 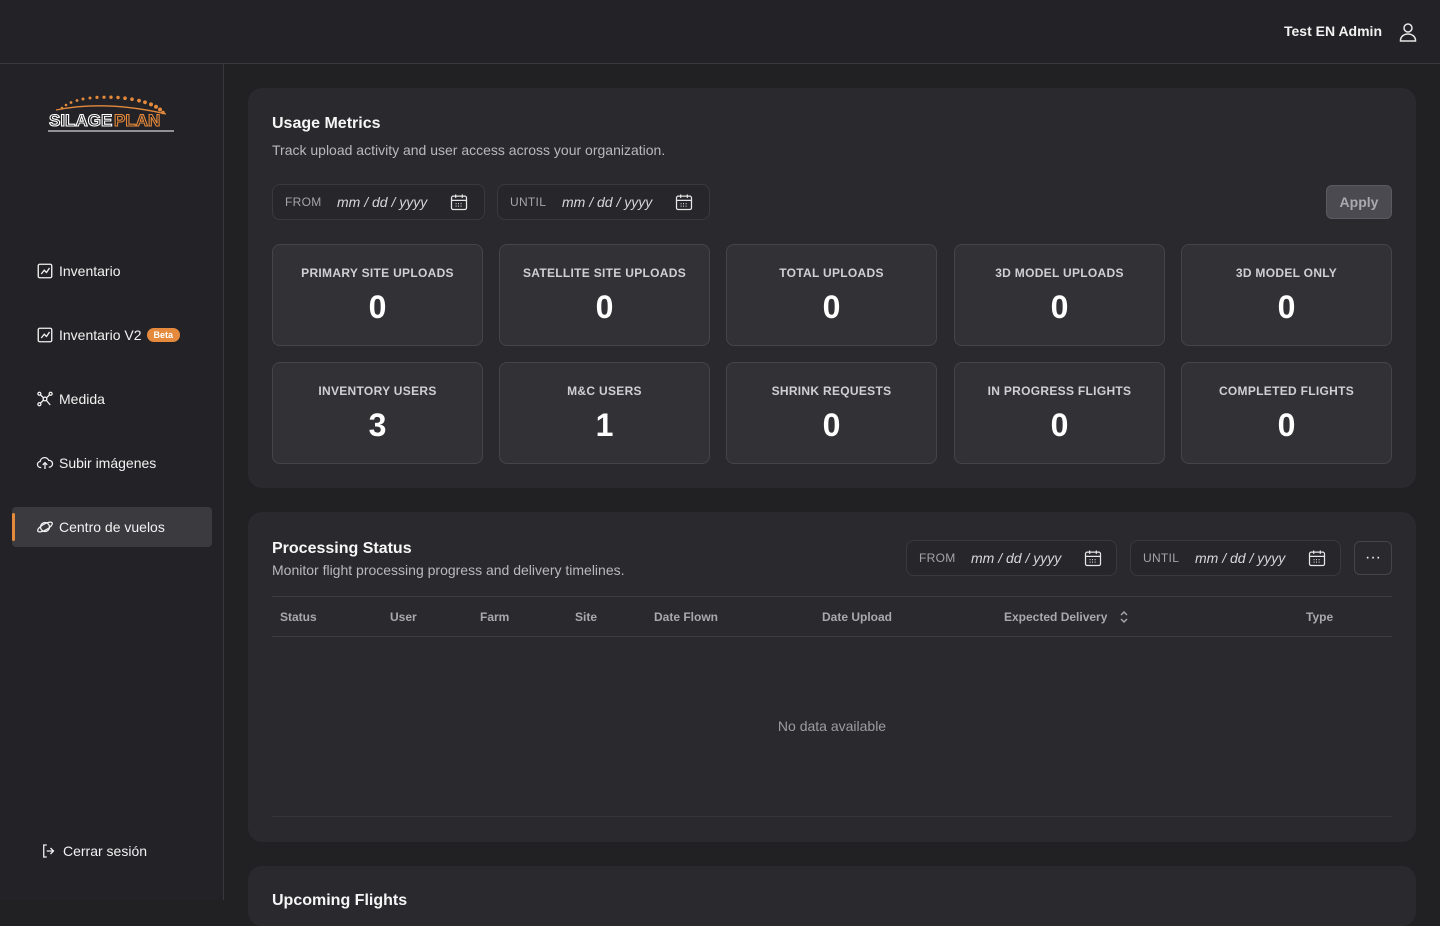 I want to click on metric-value: 1, so click(x=604, y=425).